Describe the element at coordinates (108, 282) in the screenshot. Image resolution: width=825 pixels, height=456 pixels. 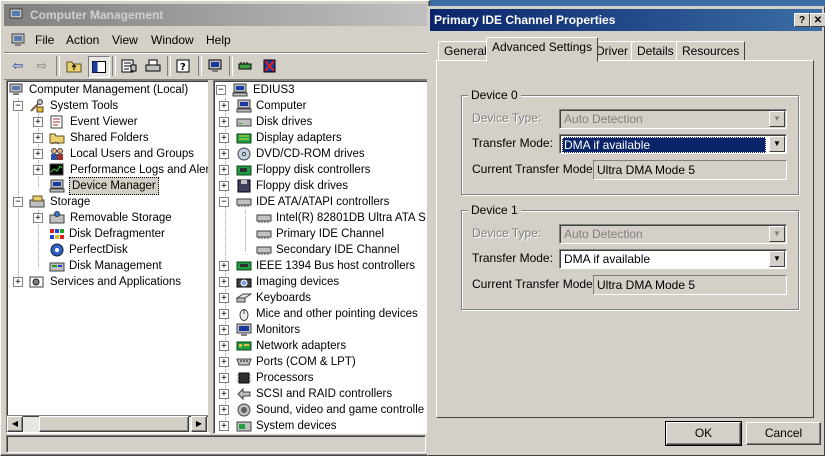
I see `tree-item-services-apps: + Services and Applications` at that location.